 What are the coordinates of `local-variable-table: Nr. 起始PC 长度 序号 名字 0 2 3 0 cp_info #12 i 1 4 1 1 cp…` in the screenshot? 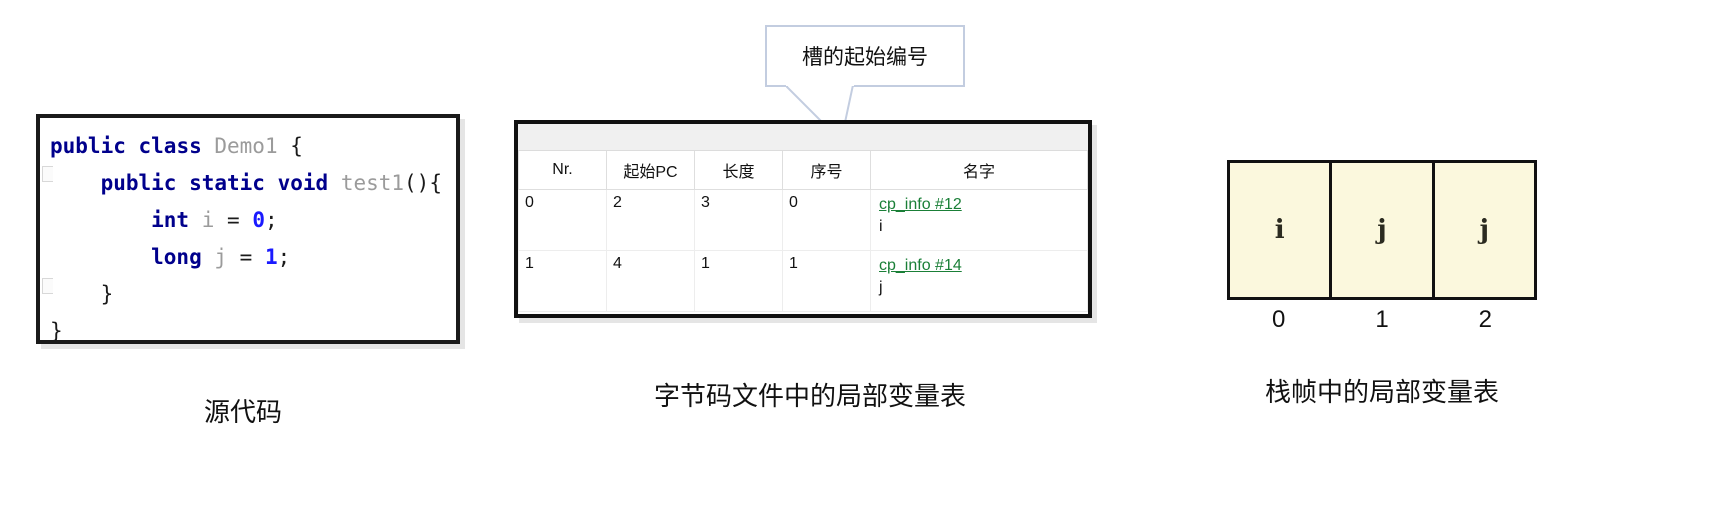 It's located at (803, 231).